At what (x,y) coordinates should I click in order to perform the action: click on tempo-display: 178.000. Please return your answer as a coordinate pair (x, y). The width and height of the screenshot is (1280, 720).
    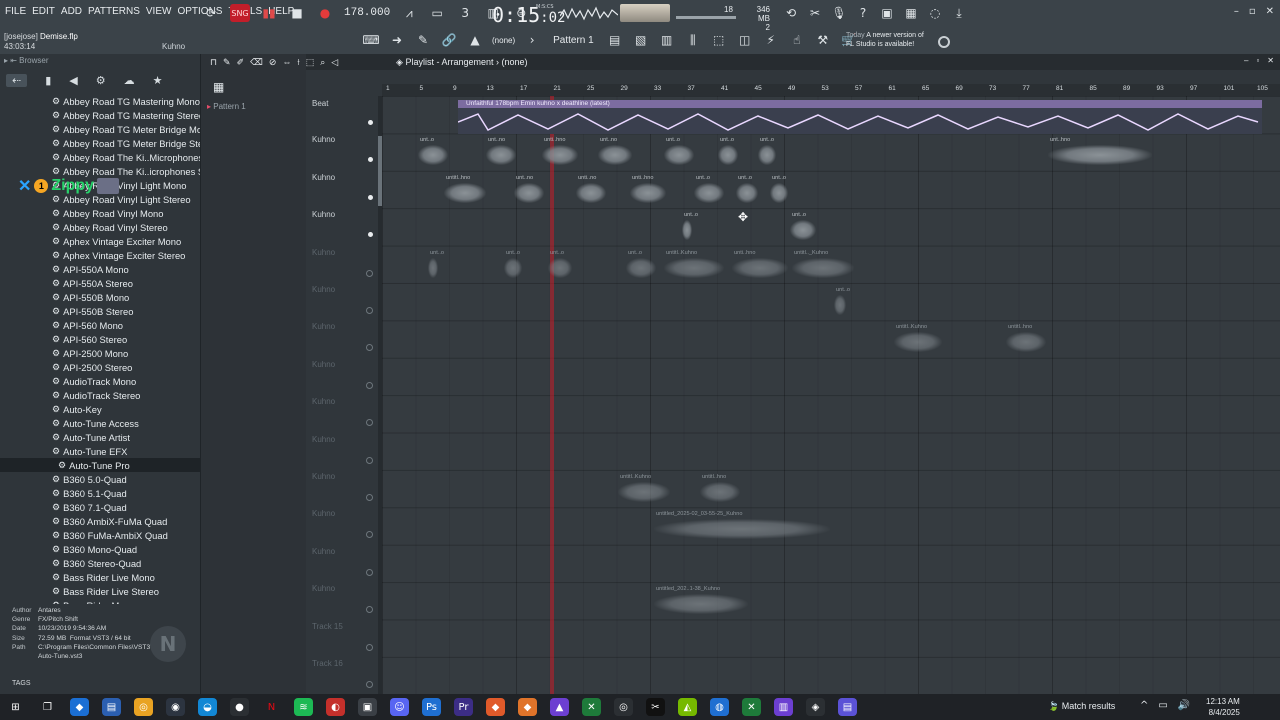
    Looking at the image, I should click on (367, 13).